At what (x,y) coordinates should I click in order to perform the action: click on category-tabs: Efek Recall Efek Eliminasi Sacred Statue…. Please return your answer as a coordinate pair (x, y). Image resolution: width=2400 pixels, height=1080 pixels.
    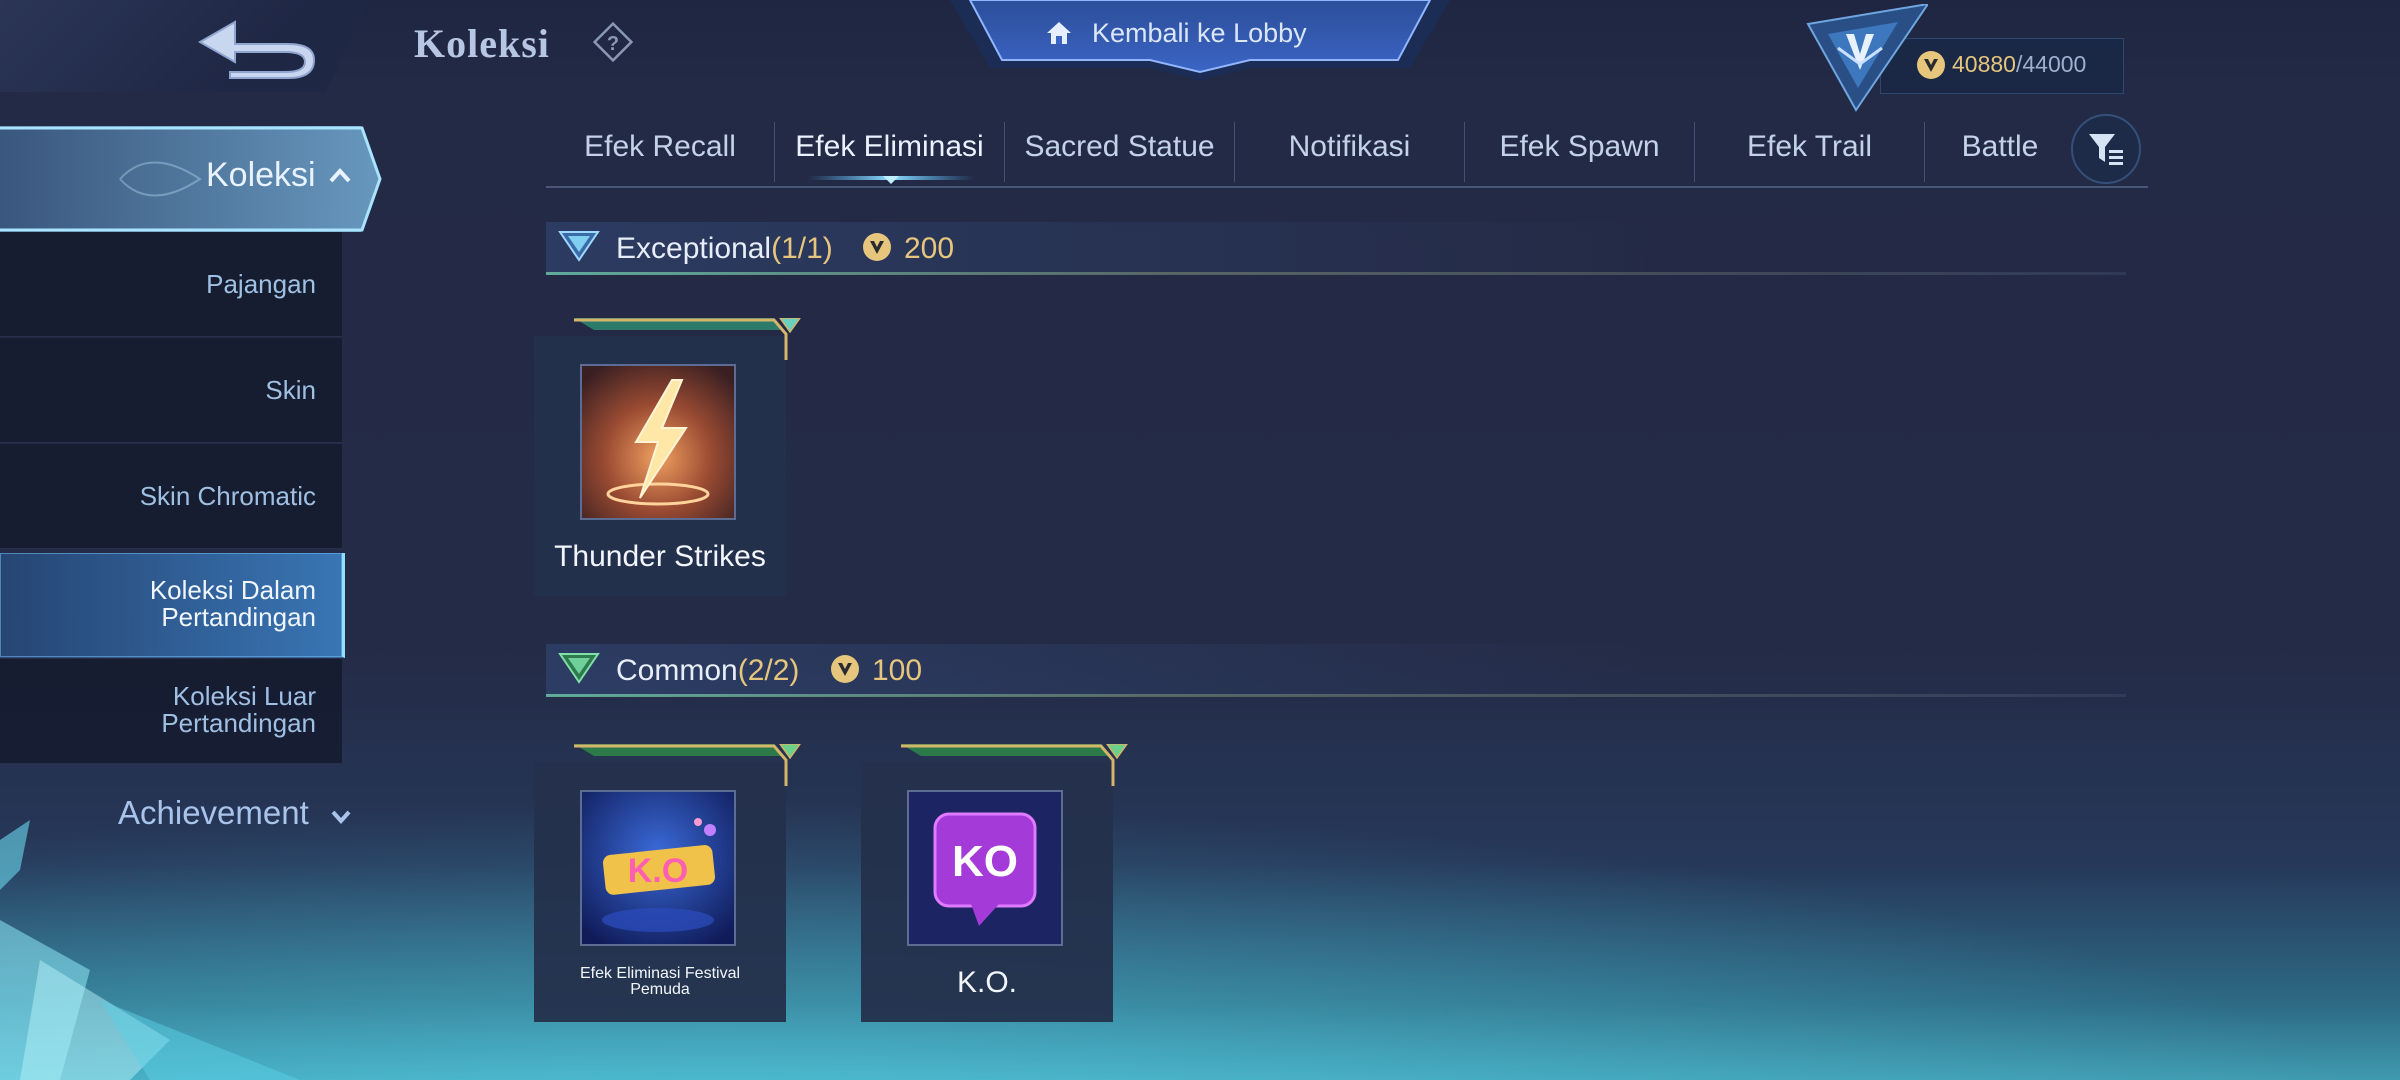
    Looking at the image, I should click on (1347, 153).